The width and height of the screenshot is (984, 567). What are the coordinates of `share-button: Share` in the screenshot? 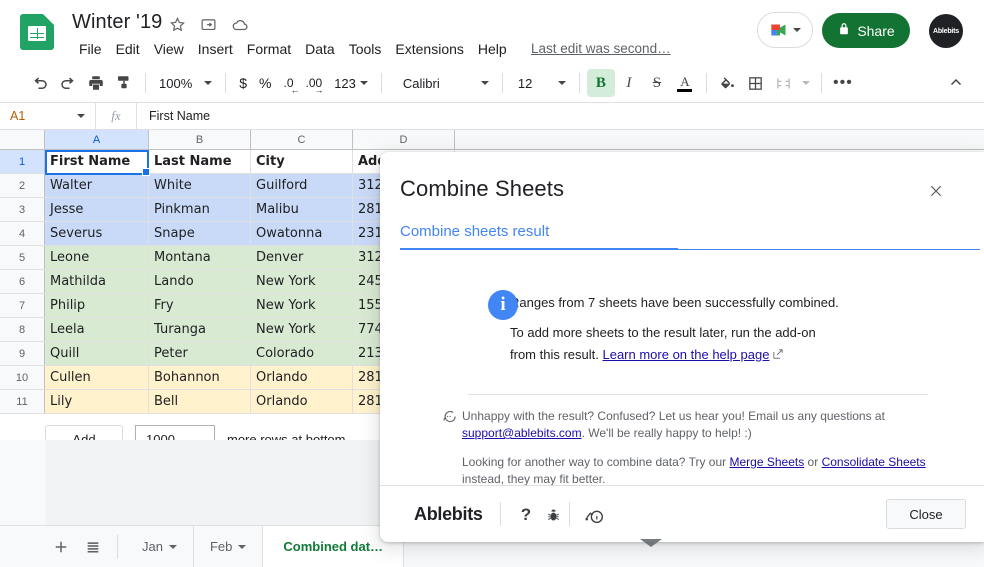 It's located at (866, 30).